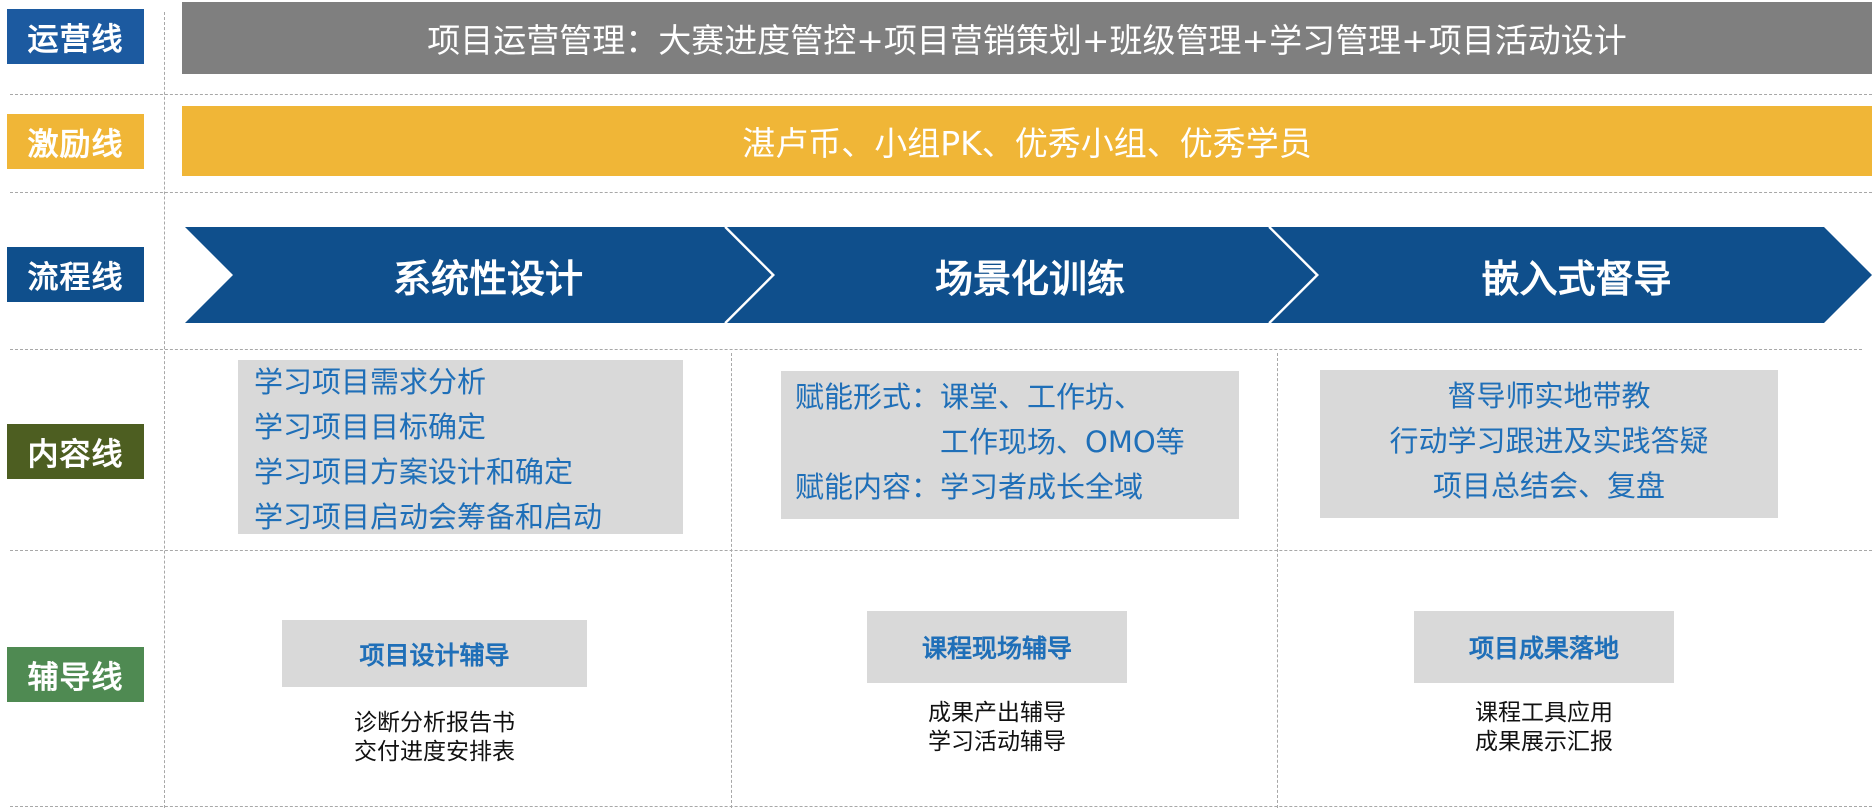 Image resolution: width=1874 pixels, height=810 pixels. Describe the element at coordinates (434, 653) in the screenshot. I see `coaching-title-design: 项目设计辅导` at that location.